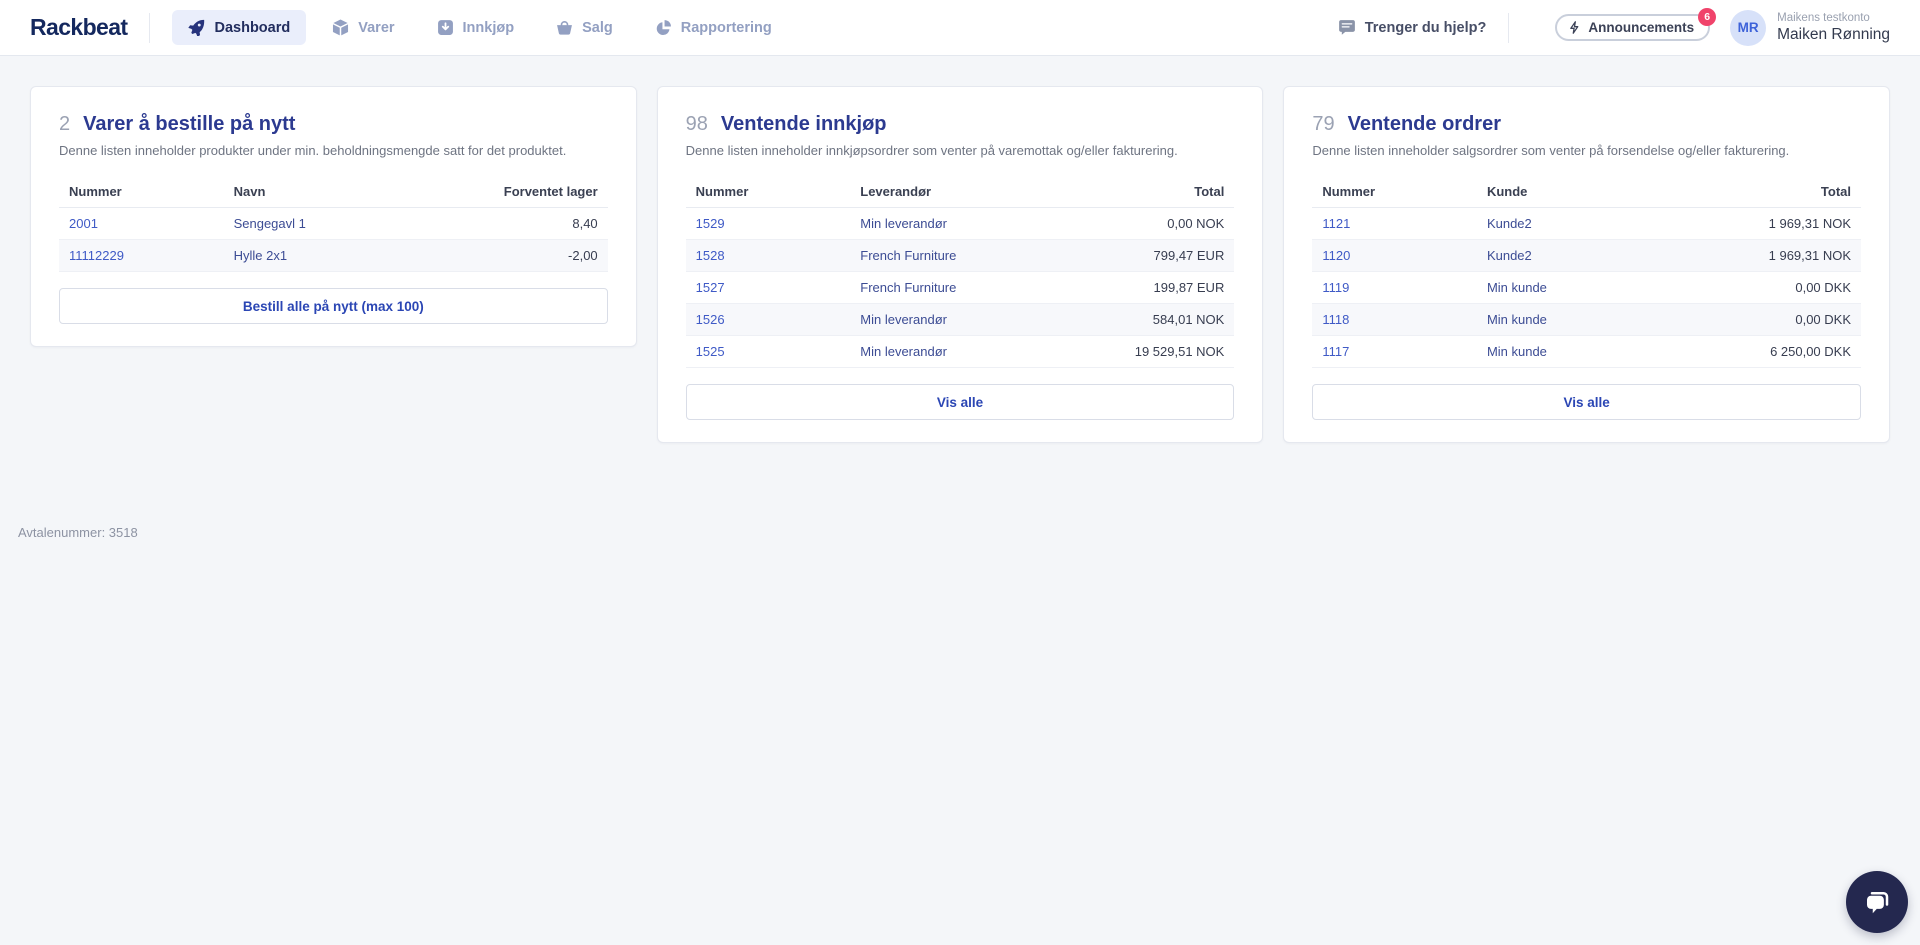 This screenshot has width=1920, height=945. What do you see at coordinates (260, 255) in the screenshot?
I see `product-name-link: Hylle 2x1` at bounding box center [260, 255].